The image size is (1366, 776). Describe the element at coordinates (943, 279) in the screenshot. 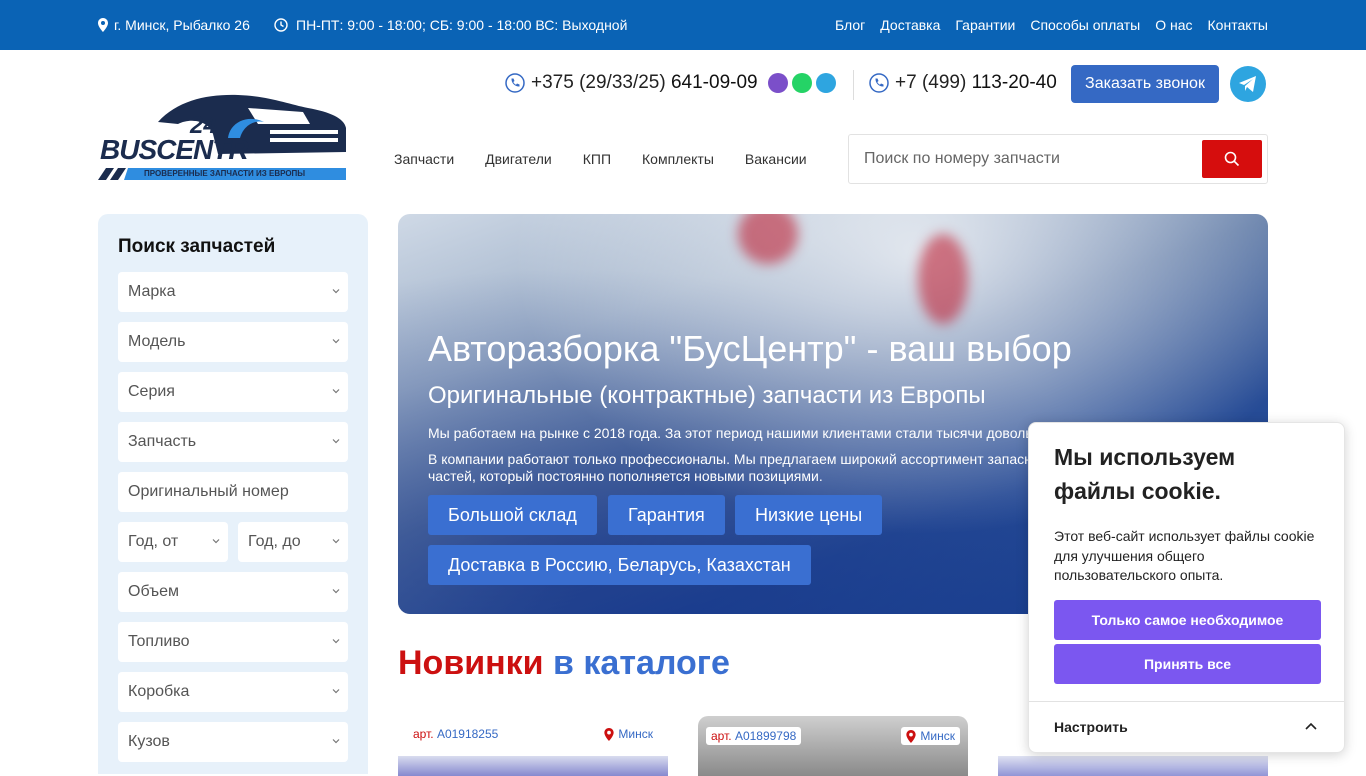

I see `hero-decor` at that location.